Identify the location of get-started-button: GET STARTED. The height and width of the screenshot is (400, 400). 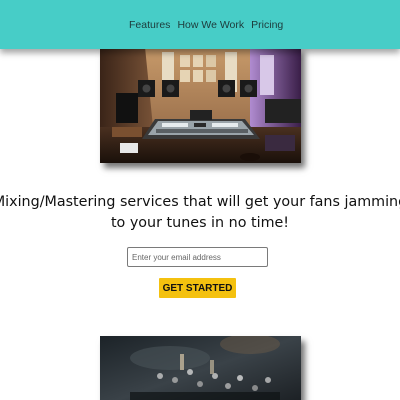
(197, 288).